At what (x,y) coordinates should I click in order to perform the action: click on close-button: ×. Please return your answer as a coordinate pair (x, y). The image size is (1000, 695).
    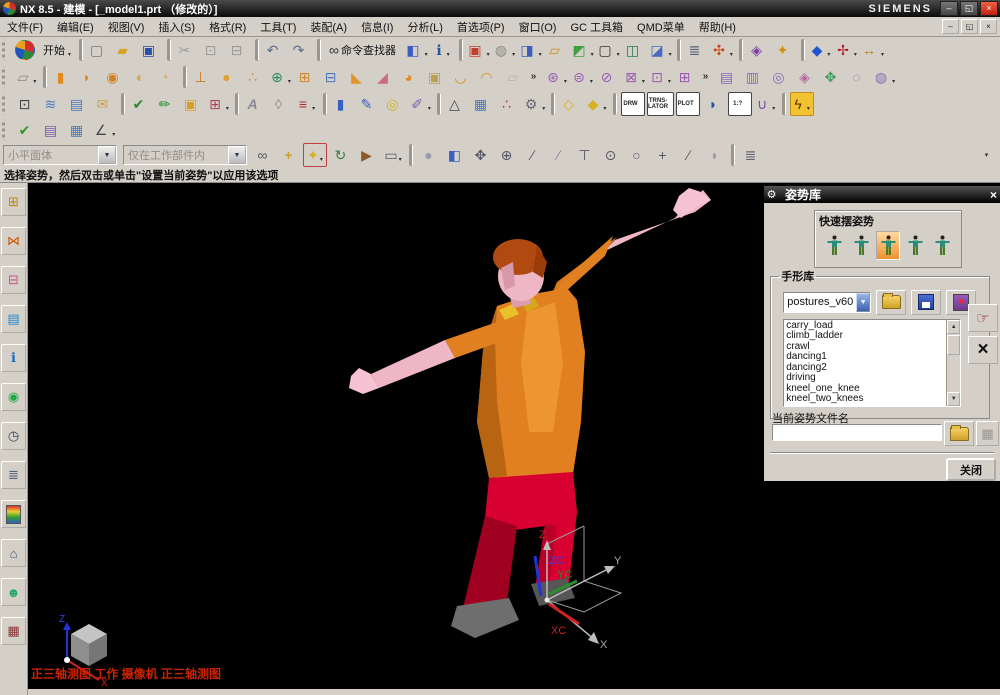
    Looking at the image, I should click on (989, 8).